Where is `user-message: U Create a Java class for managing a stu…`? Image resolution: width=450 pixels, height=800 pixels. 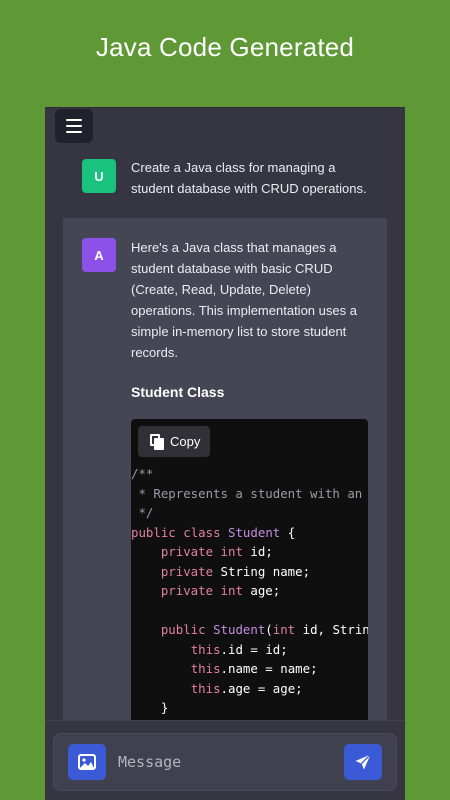 user-message: U Create a Java class for managing a stu… is located at coordinates (225, 187).